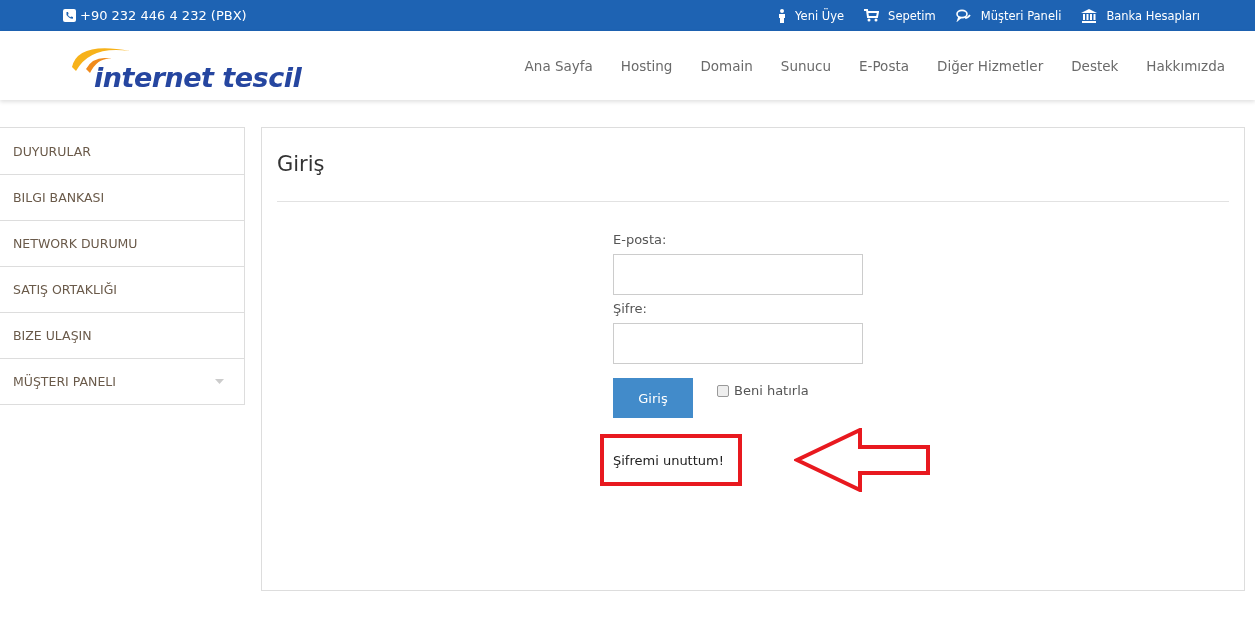  Describe the element at coordinates (653, 398) in the screenshot. I see `login-button: Giriş` at that location.